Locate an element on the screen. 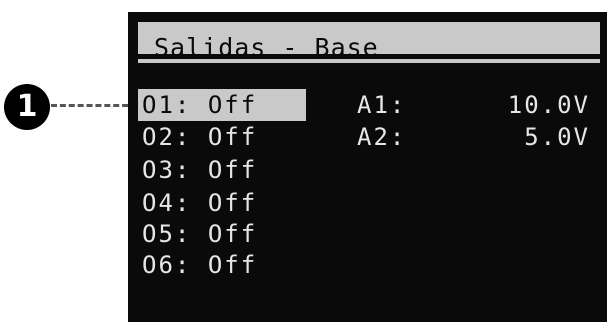 The height and width of the screenshot is (322, 607). analog-a1-value: 10.0V is located at coordinates (549, 105).